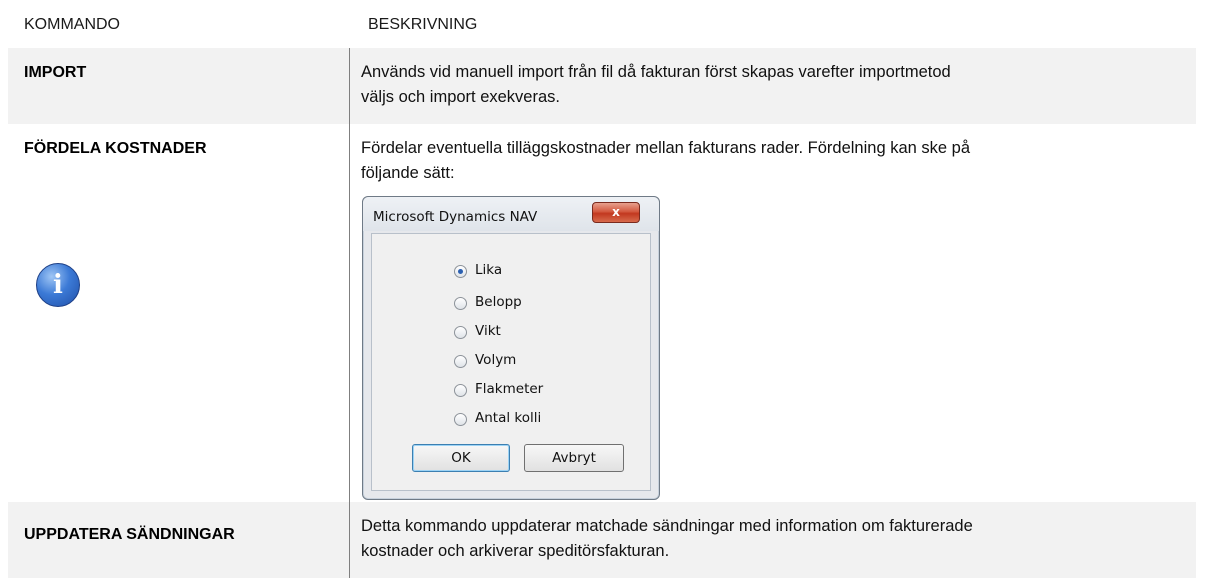 The height and width of the screenshot is (578, 1208). Describe the element at coordinates (58, 285) in the screenshot. I see `info-icon: i` at that location.